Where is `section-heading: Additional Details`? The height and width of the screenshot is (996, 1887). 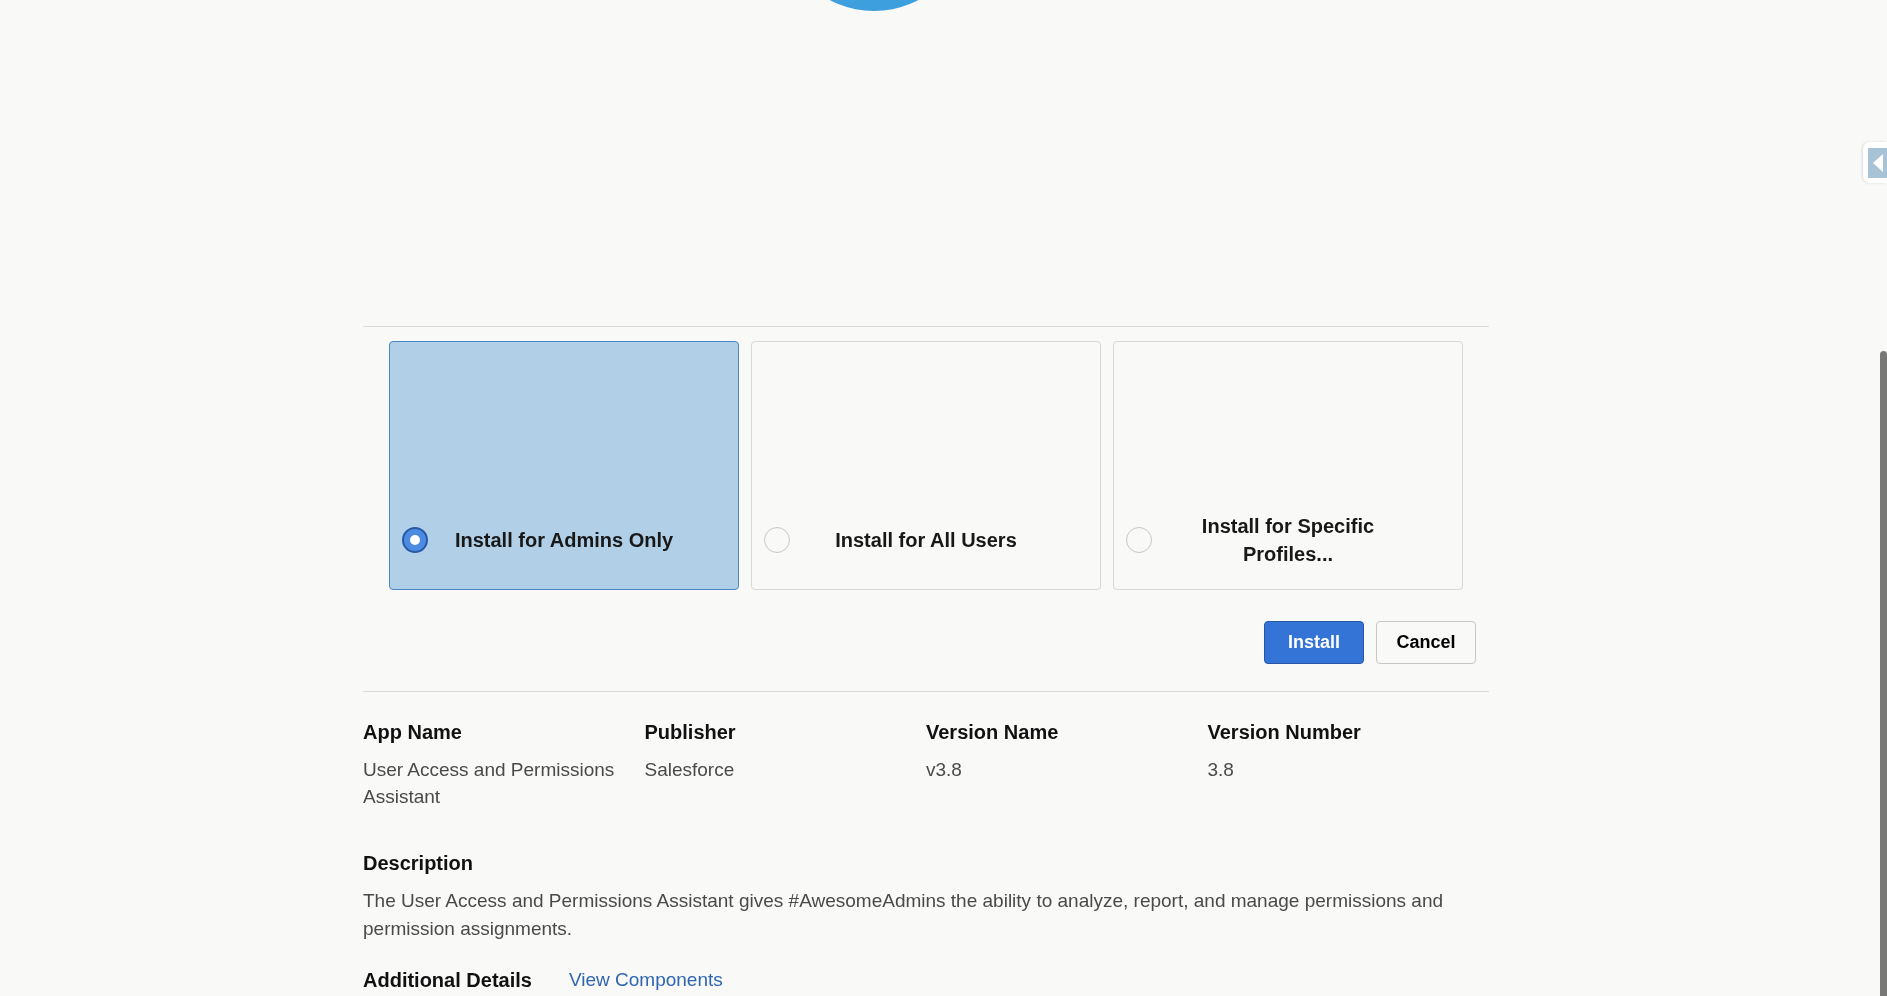
section-heading: Additional Details is located at coordinates (447, 980).